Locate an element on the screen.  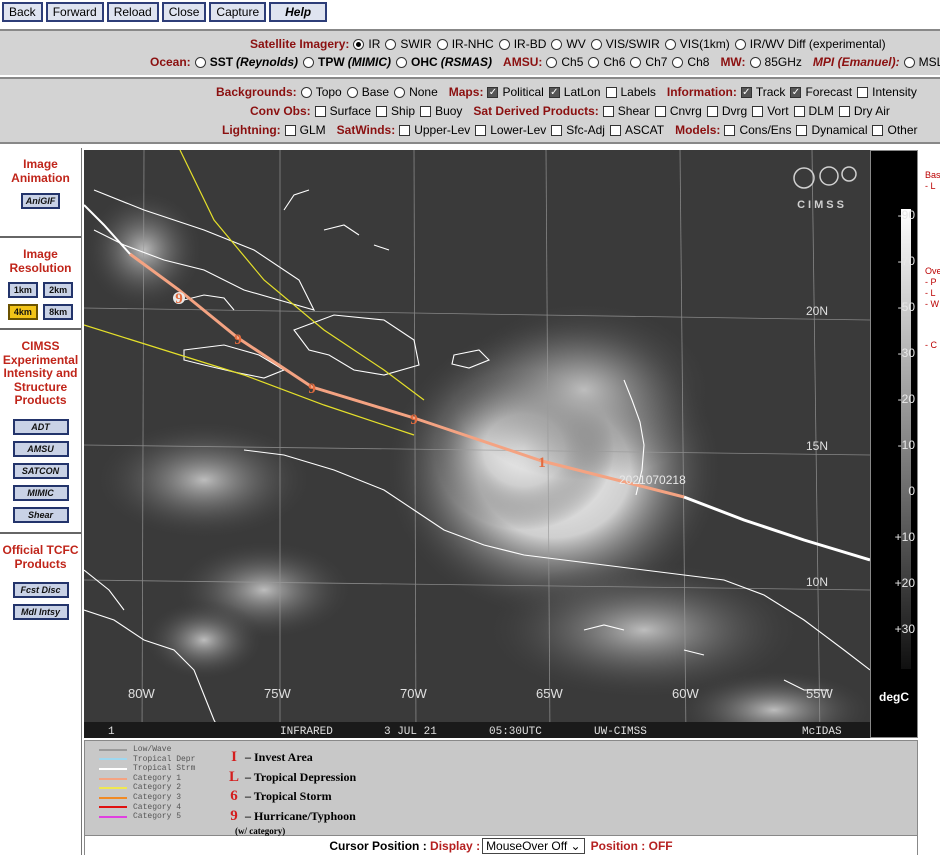
conv-buoy-checkbox: Buoy is located at coordinates (441, 111).